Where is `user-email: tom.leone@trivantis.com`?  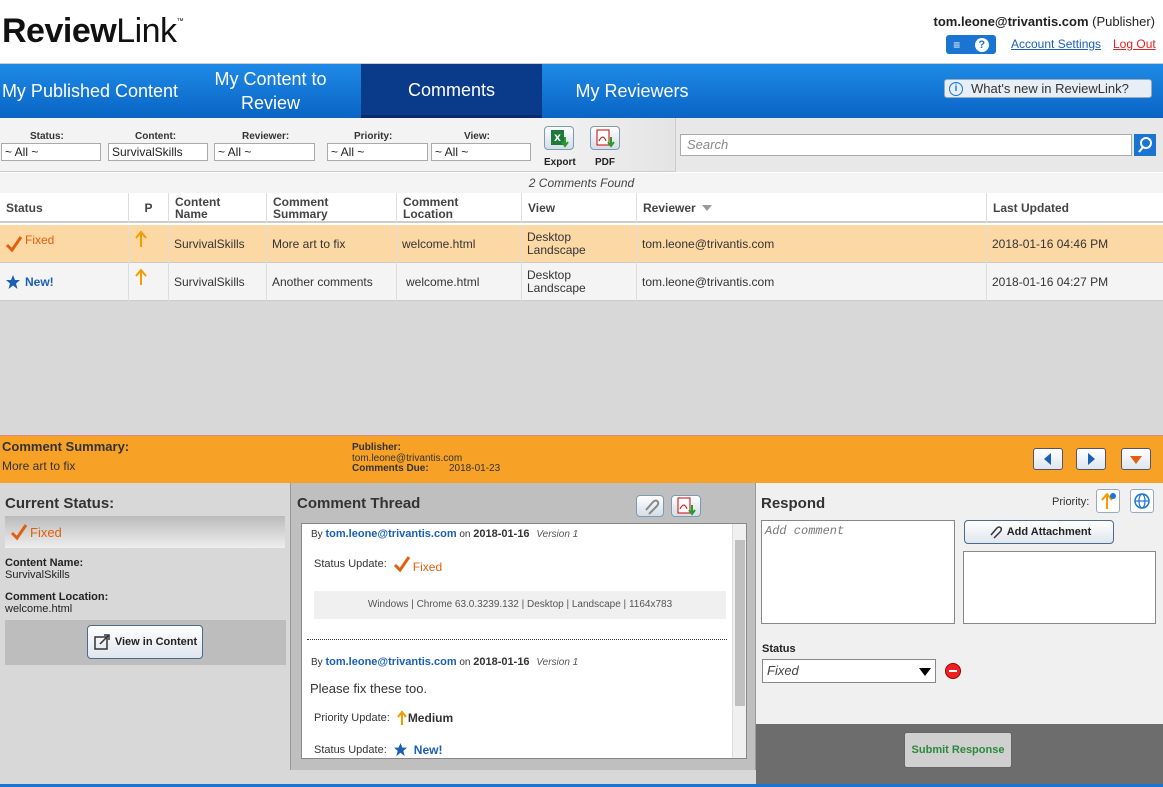
user-email: tom.leone@trivantis.com is located at coordinates (1011, 21).